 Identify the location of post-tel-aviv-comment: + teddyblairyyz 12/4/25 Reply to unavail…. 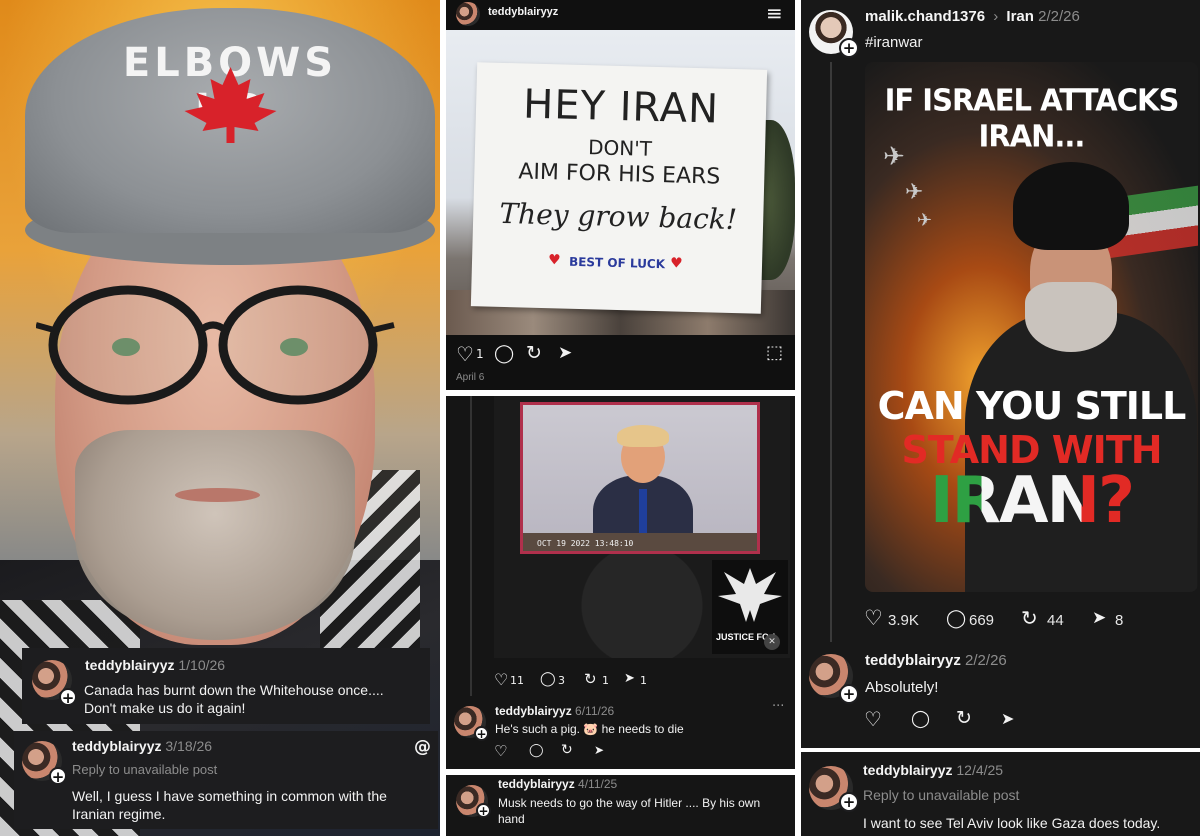
(1000, 794).